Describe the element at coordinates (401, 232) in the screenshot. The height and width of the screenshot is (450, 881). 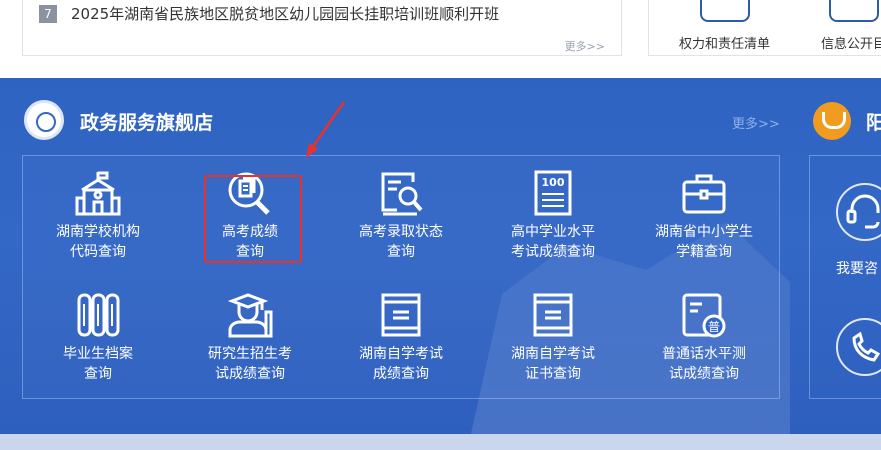
I see `service-label-line1: 高考录取状态` at that location.